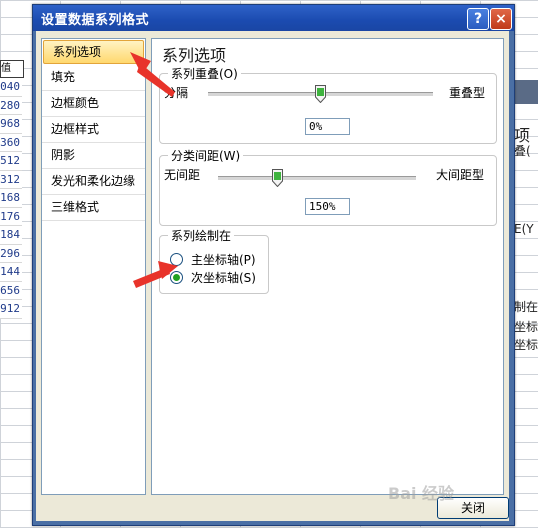 The width and height of the screenshot is (538, 528). What do you see at coordinates (93, 52) in the screenshot?
I see `nav-item-series-options: 系列选项` at bounding box center [93, 52].